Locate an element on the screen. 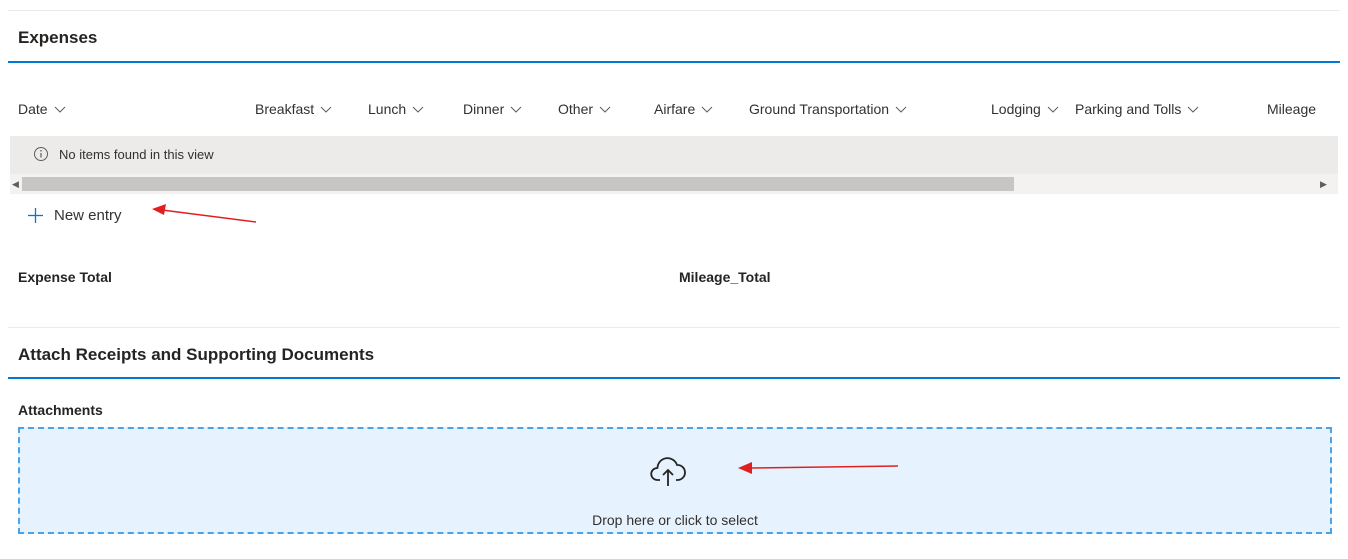 This screenshot has height=559, width=1348. top-divider is located at coordinates (674, 10).